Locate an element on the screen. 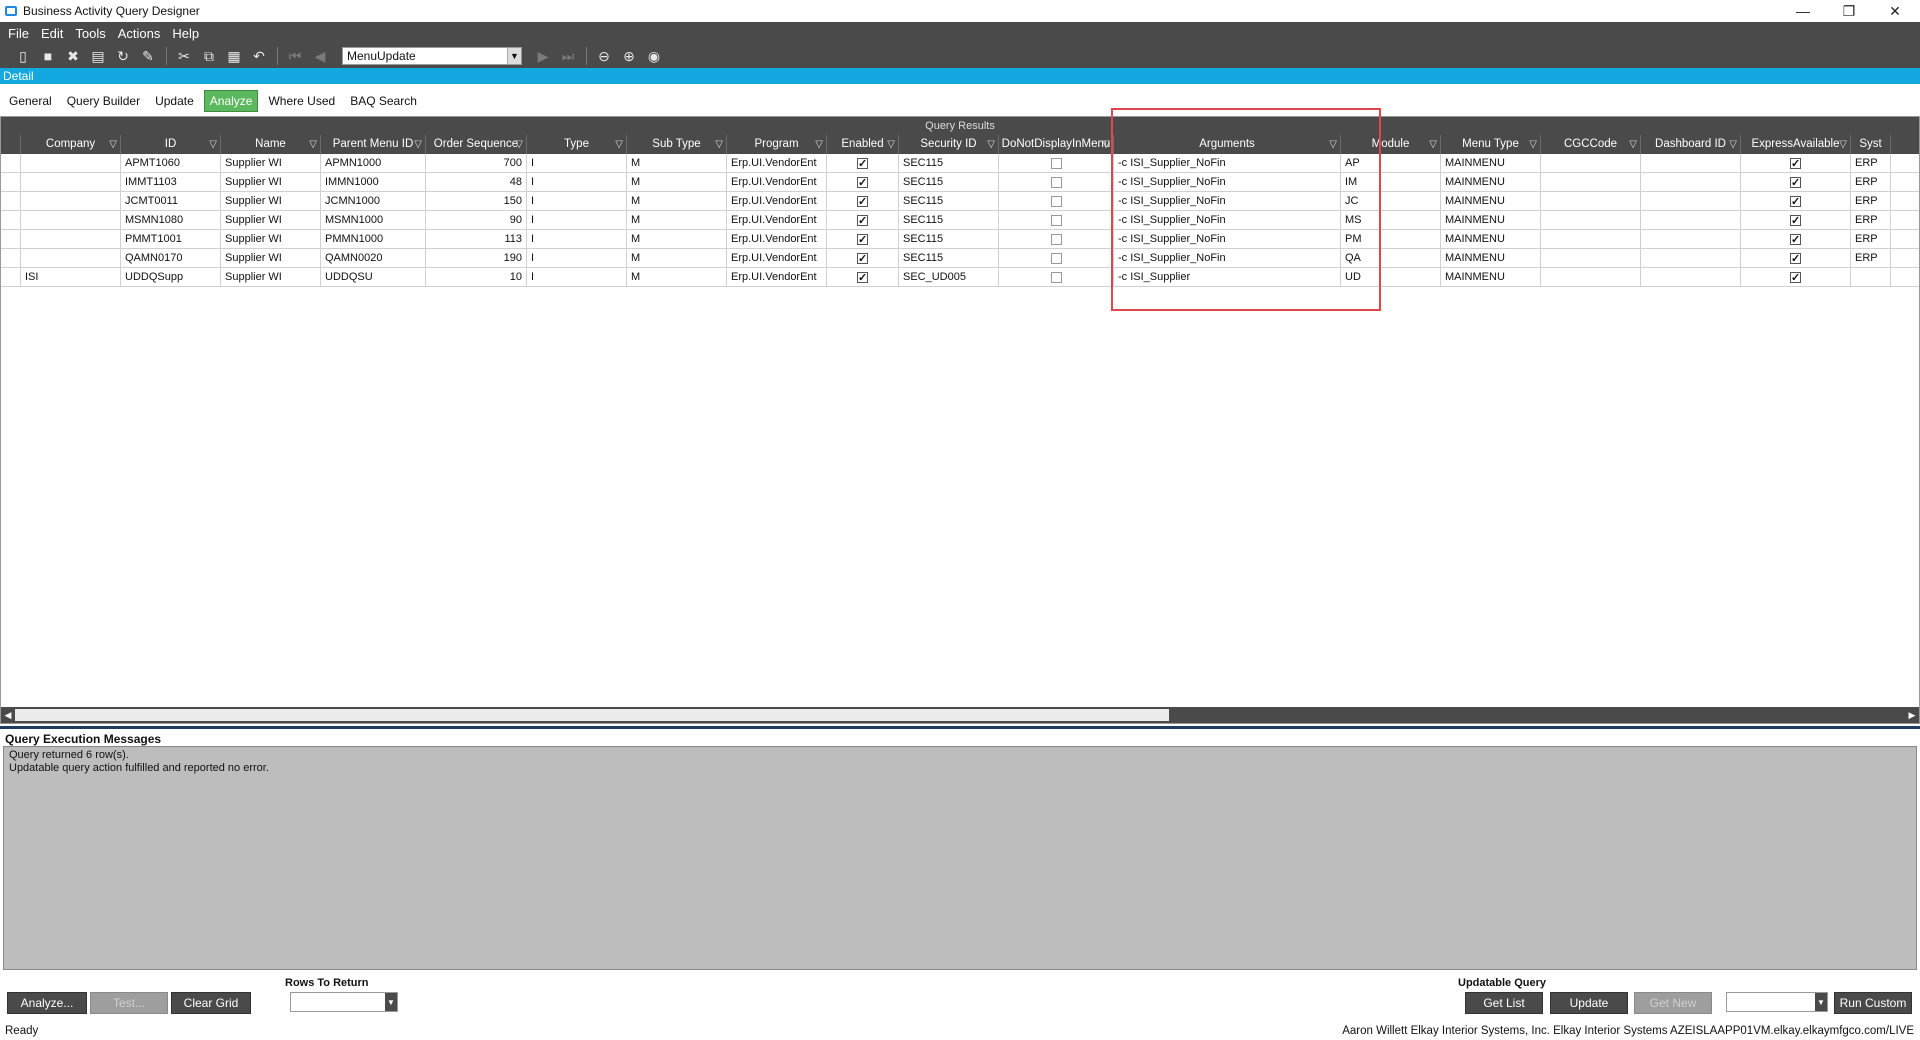 The image size is (1920, 1040). panel-splitter is located at coordinates (960, 727).